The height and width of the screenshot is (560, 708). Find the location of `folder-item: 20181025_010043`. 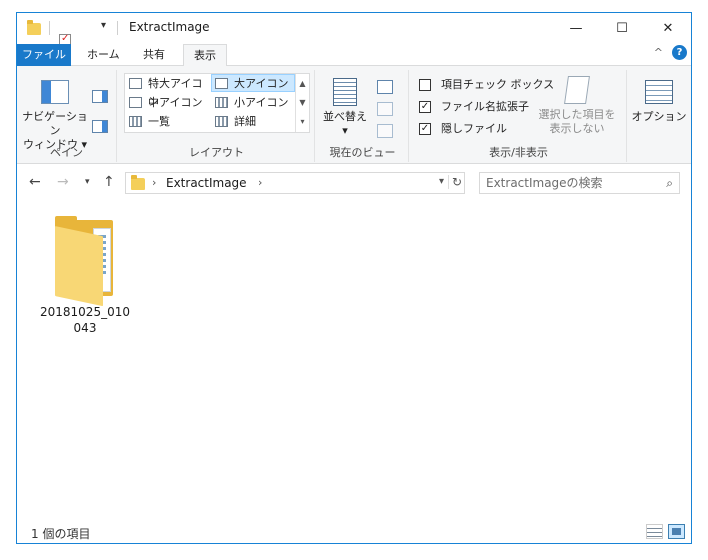

folder-item: 20181025_010043 is located at coordinates (85, 274).